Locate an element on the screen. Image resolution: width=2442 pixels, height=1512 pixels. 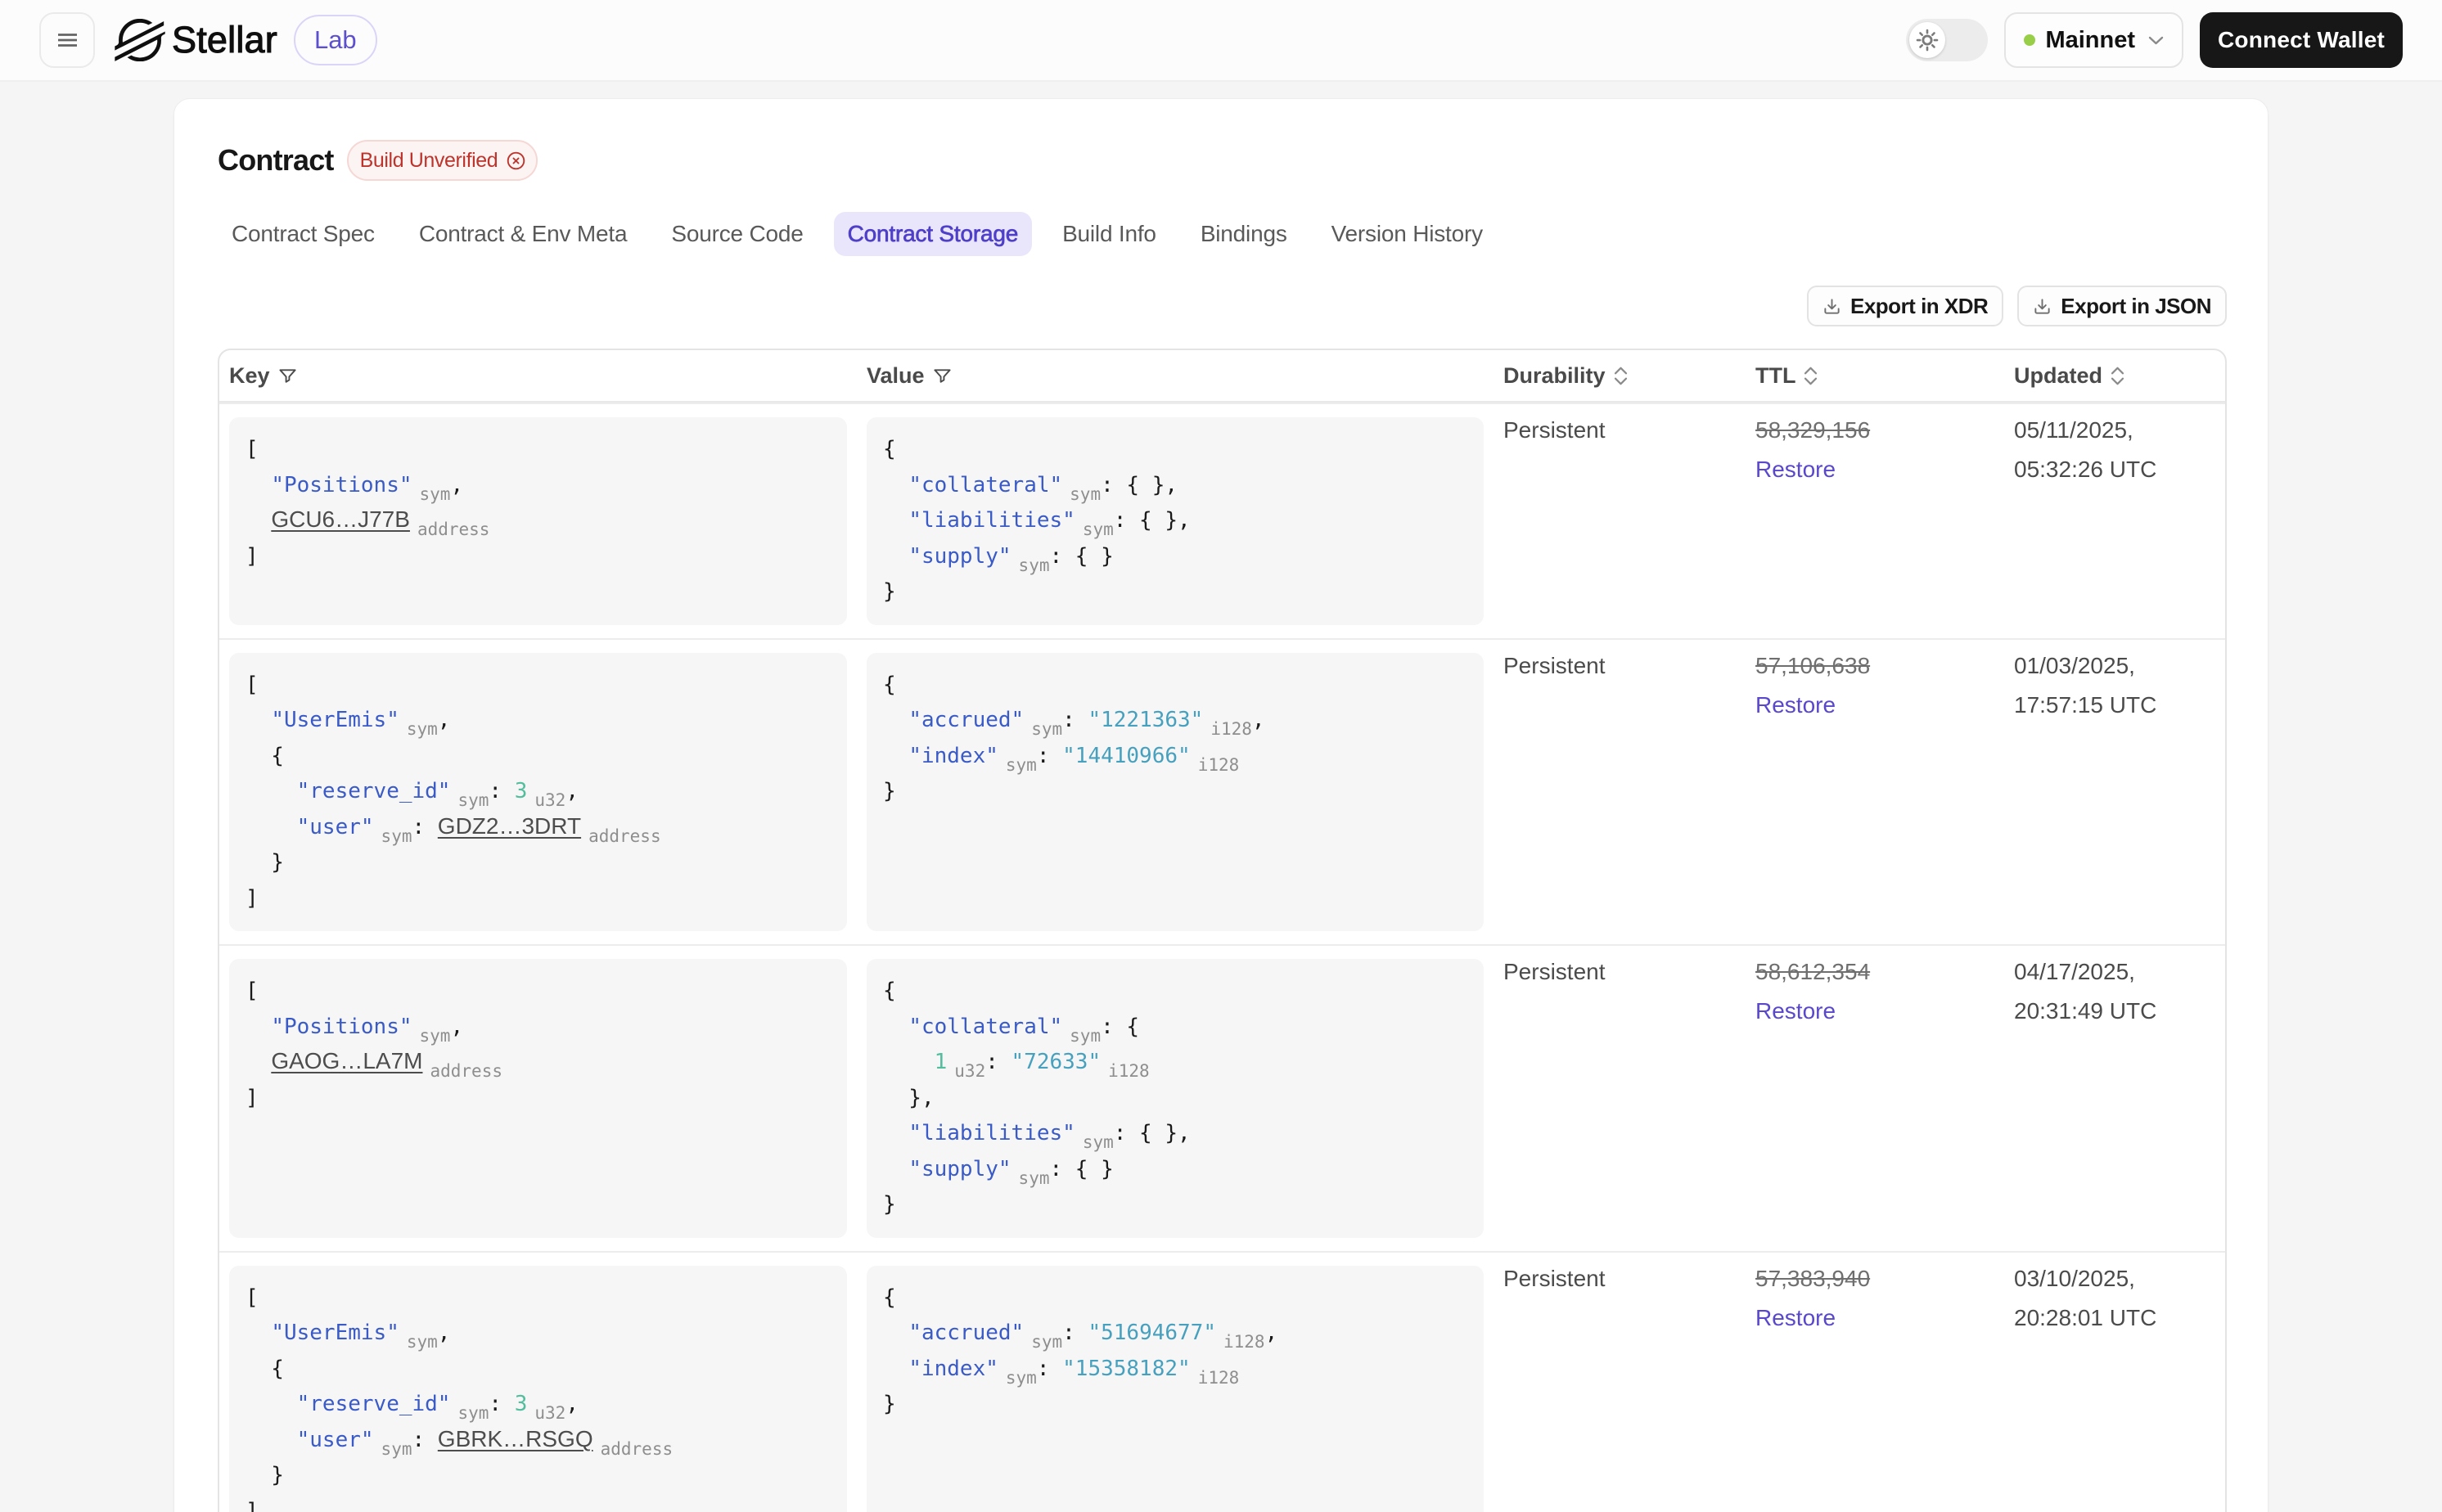
chevron-down-icon is located at coordinates (2156, 41).